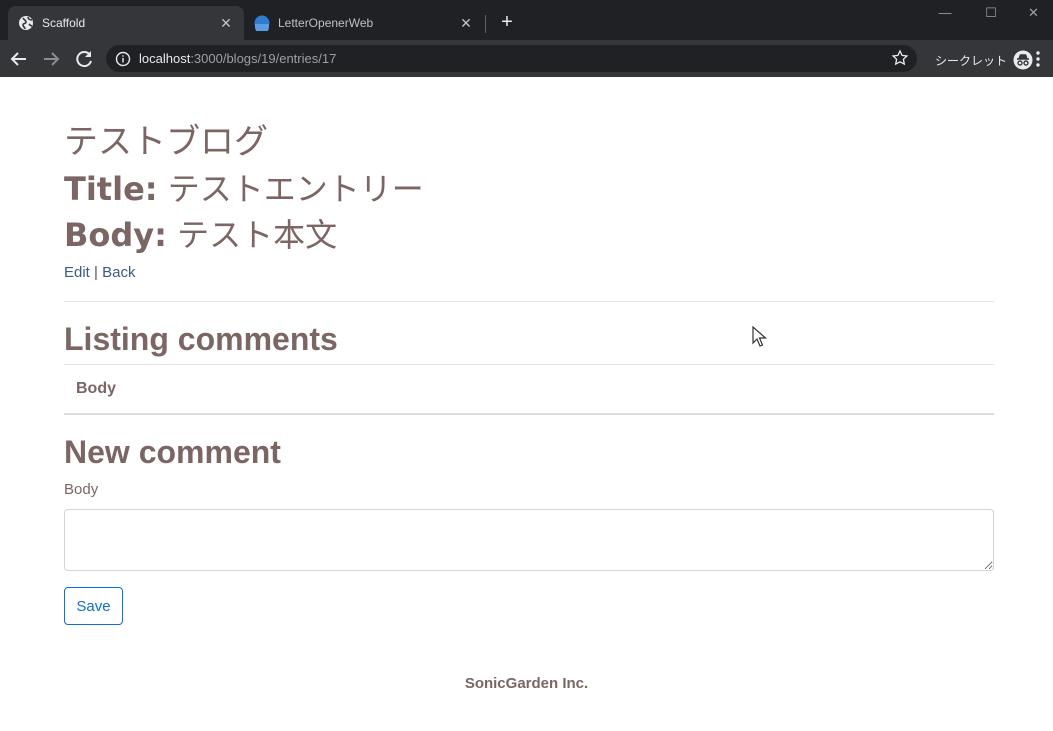  What do you see at coordinates (64, 23) in the screenshot?
I see `tab-title: Scaffold` at bounding box center [64, 23].